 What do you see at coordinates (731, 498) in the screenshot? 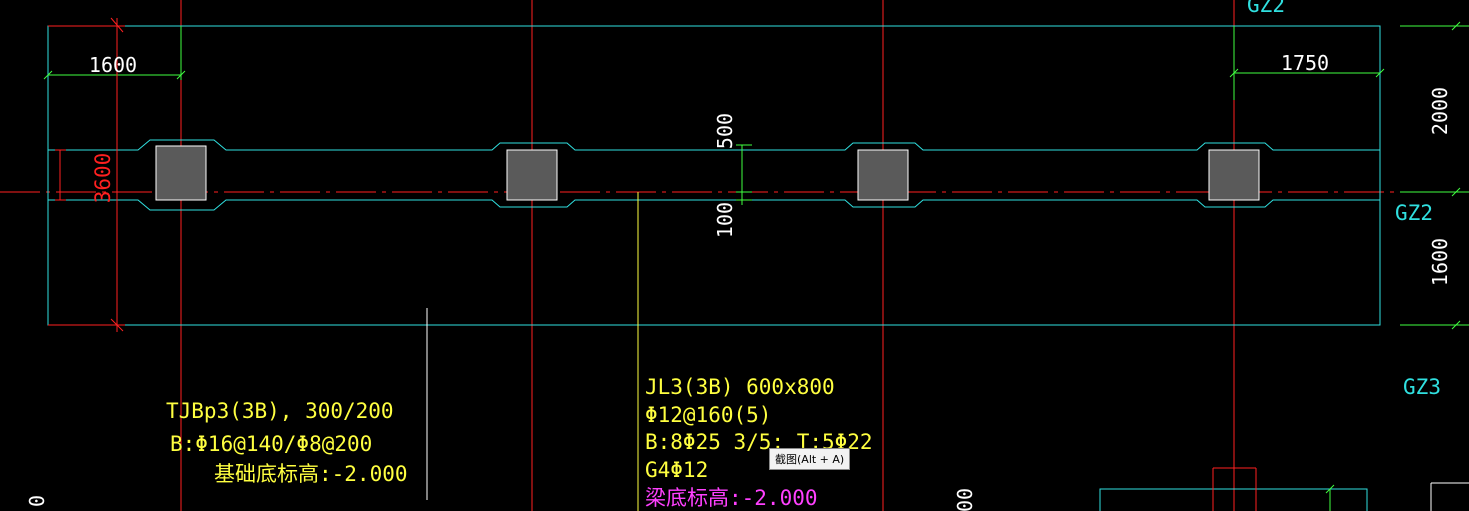
I see `beam-note-elevation: 梁底标高:-2.000` at bounding box center [731, 498].